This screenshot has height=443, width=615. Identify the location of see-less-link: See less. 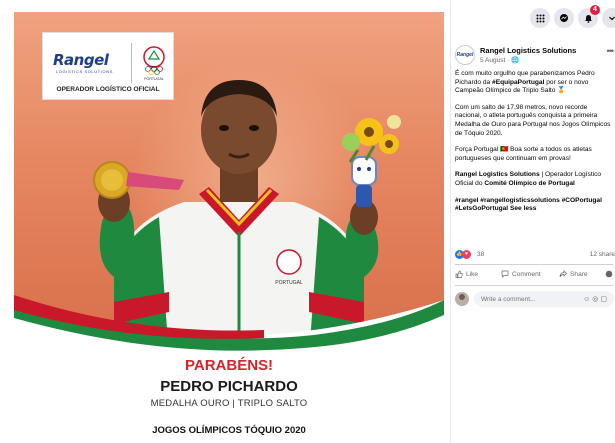
(523, 208).